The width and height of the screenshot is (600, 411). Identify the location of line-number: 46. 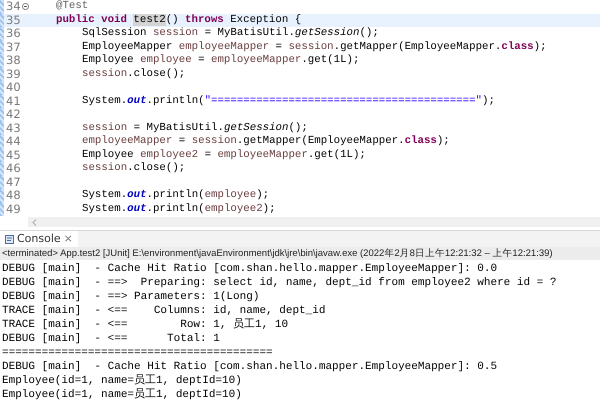
(13, 169).